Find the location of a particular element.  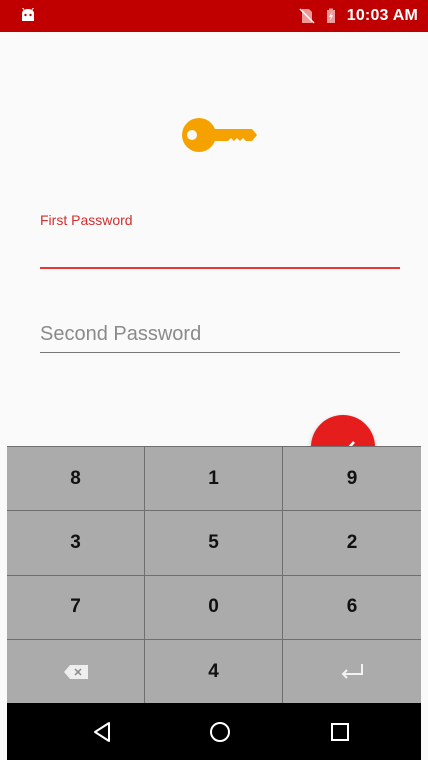

second-password-underline is located at coordinates (220, 352).